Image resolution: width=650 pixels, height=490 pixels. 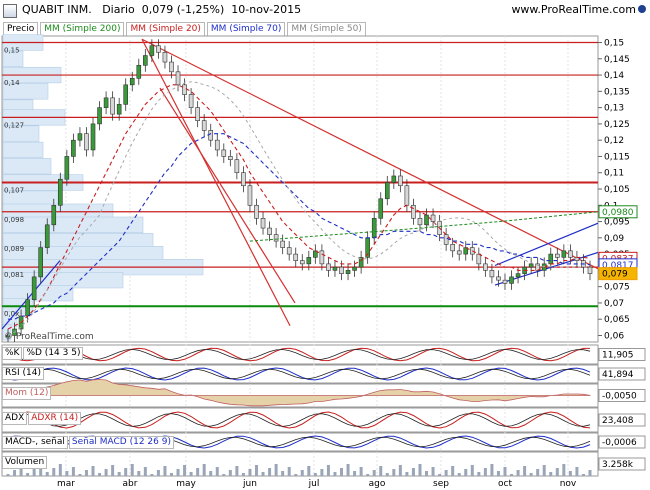 I want to click on price-badge-label-0: 0,0980, so click(x=618, y=213).